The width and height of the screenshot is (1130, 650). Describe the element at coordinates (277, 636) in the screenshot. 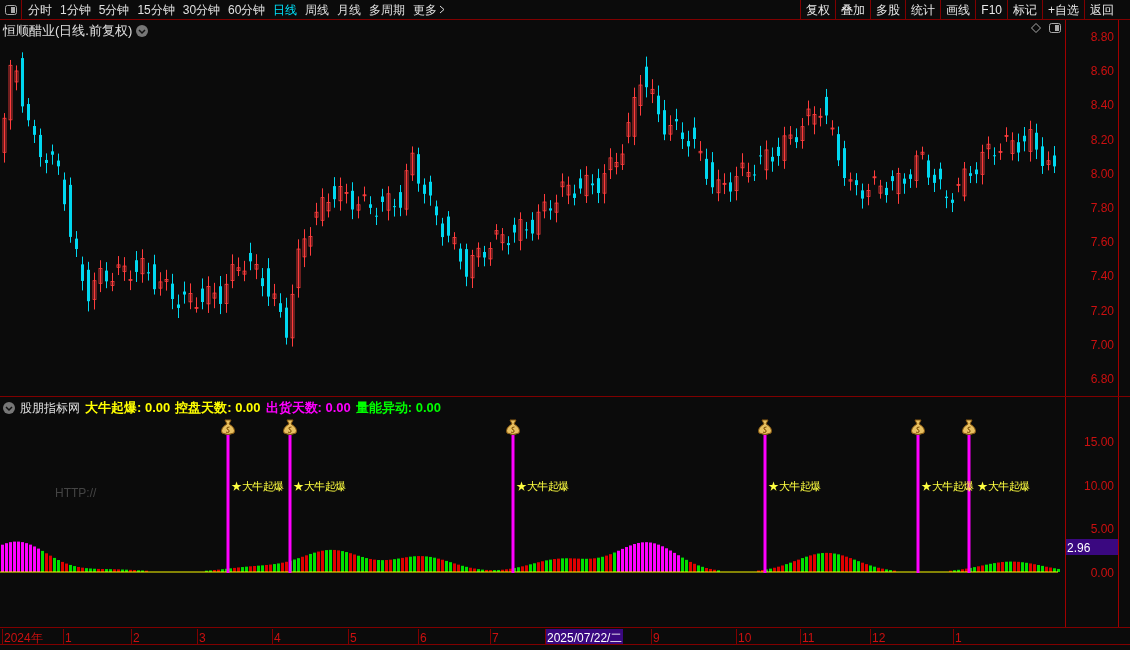

I see `date-axis-label: 4` at that location.